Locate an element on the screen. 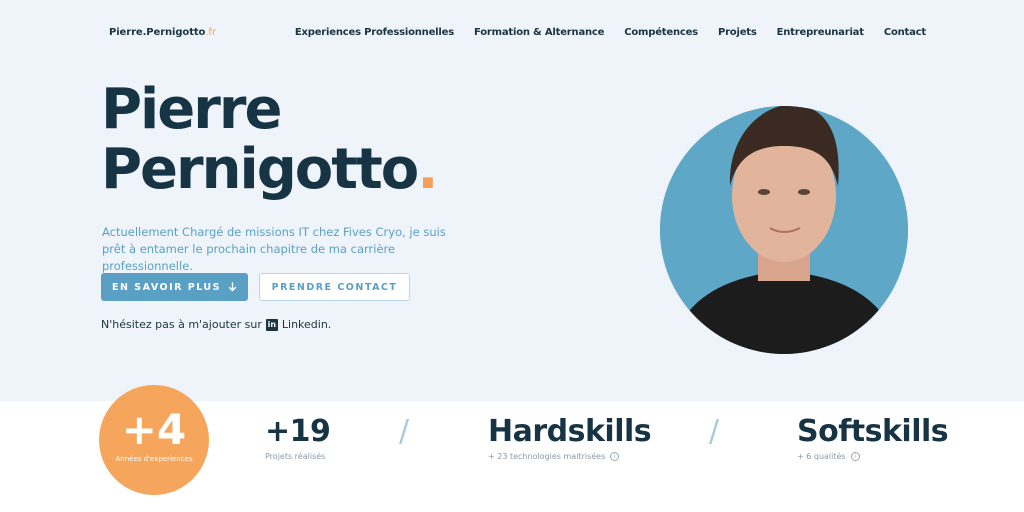  learn-more-button: EN SAVOIR PLUS is located at coordinates (174, 287).